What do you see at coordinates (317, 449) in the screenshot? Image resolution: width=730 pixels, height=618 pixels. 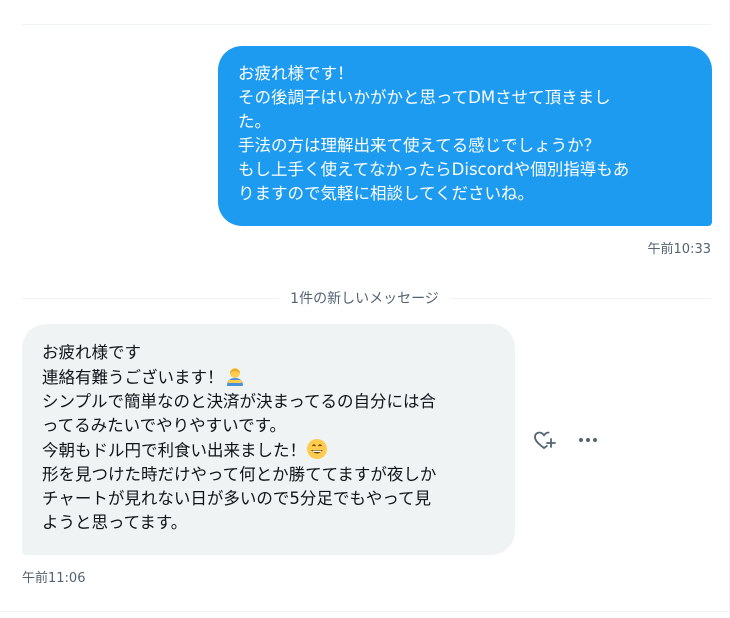 I see `grinning-face-emoji` at bounding box center [317, 449].